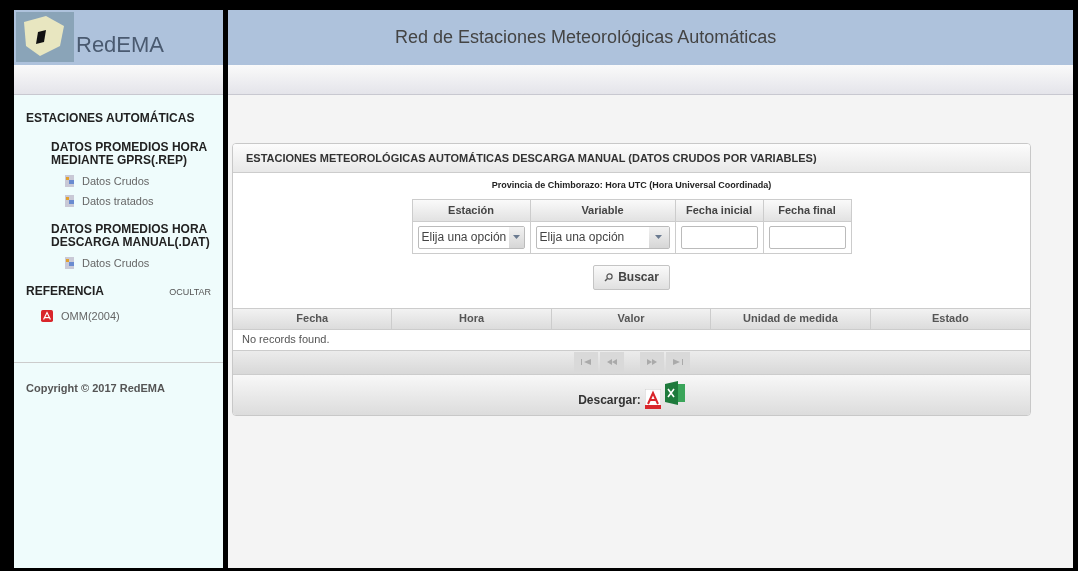 The height and width of the screenshot is (571, 1078). What do you see at coordinates (111, 118) in the screenshot?
I see `section-heading: ESTACIONES AUTOMÁTICAS` at bounding box center [111, 118].